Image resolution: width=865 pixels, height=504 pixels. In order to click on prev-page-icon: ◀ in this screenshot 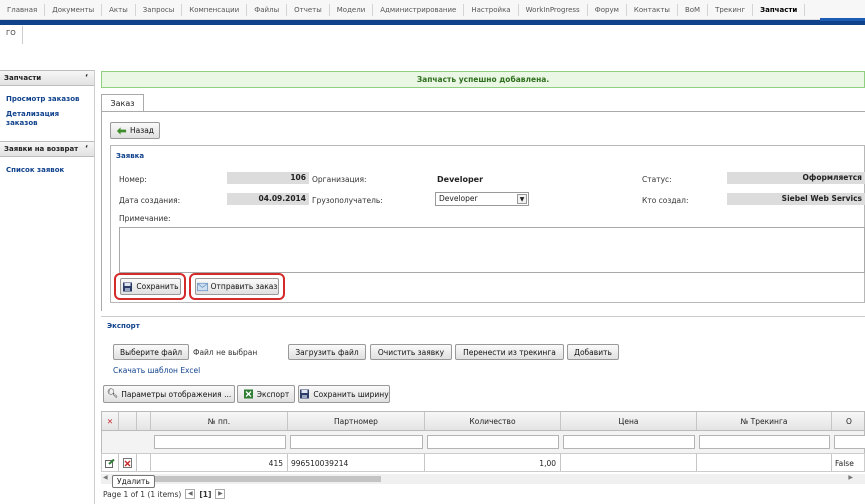, I will do `click(190, 494)`.